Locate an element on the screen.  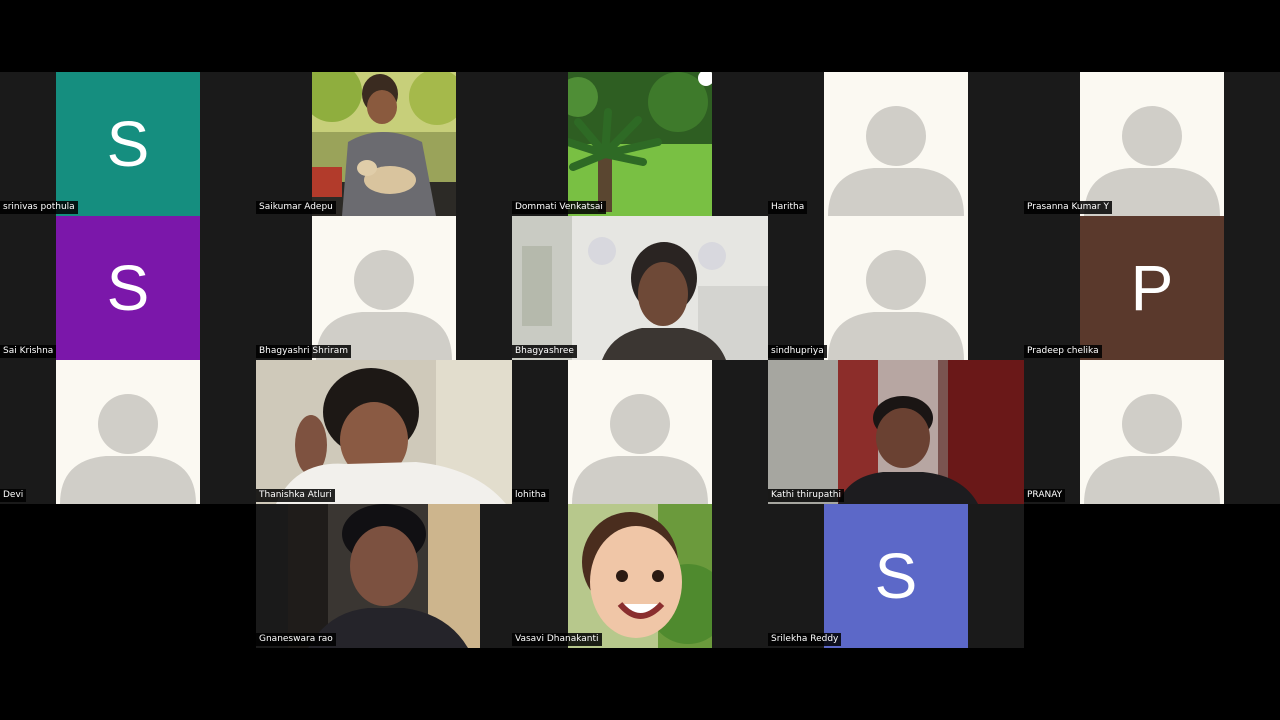
participant-name: Haritha is located at coordinates (788, 207).